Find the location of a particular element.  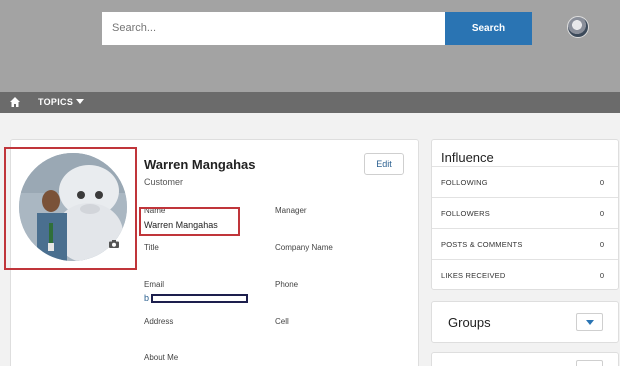

user-avatar is located at coordinates (578, 27).